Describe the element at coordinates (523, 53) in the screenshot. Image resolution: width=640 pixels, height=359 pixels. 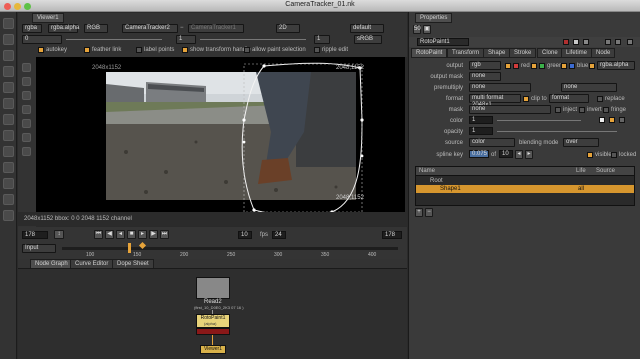
I see `tab-stroke: Stroke` at that location.